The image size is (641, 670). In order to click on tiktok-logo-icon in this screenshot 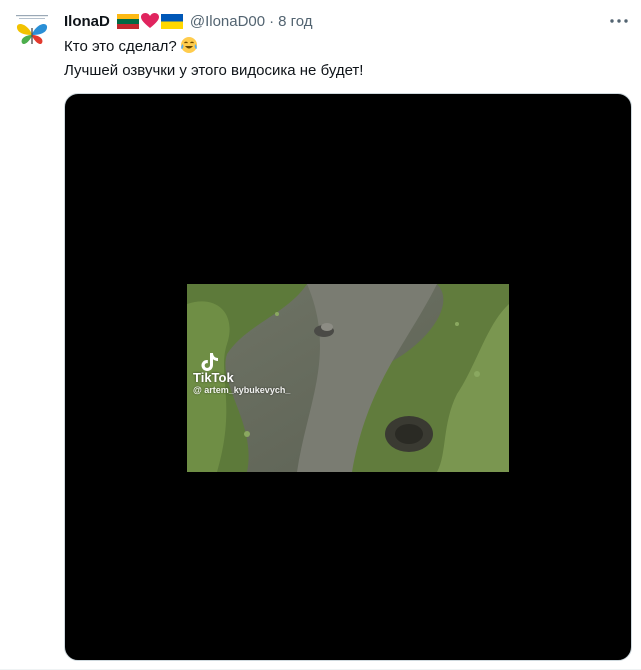, I will do `click(209, 362)`.